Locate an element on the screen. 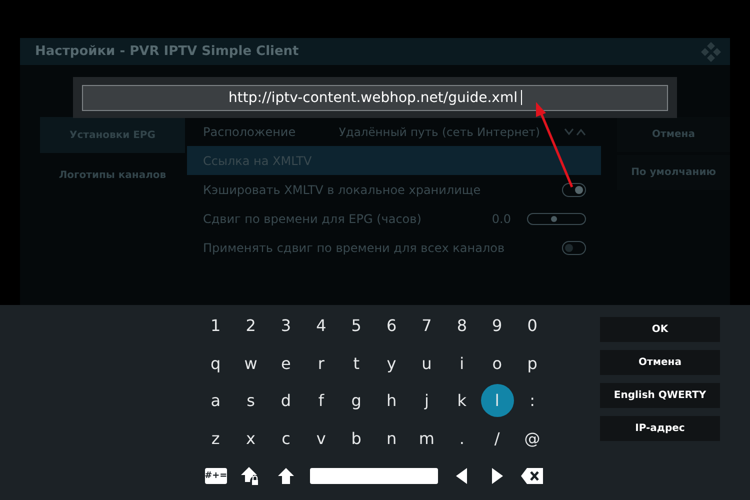  keyboard-key: 9 is located at coordinates (497, 325).